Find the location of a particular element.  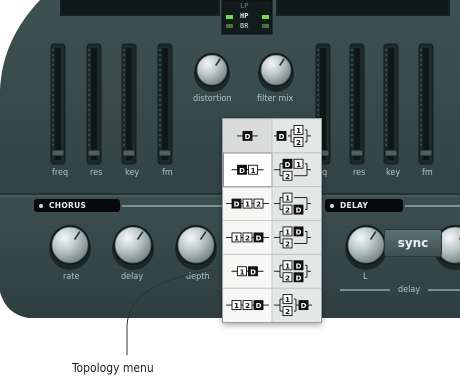

topology-option-serial-6: 12D is located at coordinates (247, 305).